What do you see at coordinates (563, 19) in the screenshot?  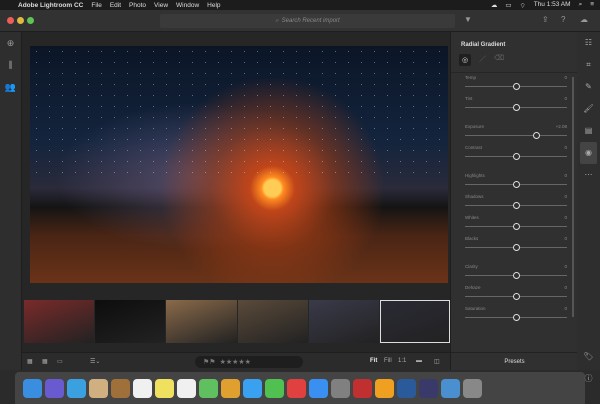 I see `help-icon: ?` at bounding box center [563, 19].